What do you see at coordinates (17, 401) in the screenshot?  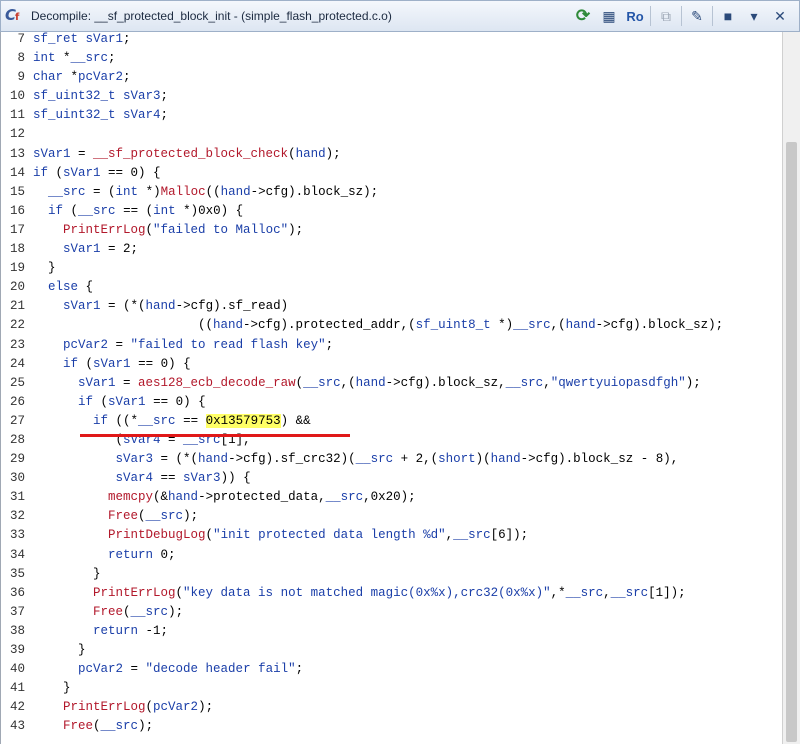 I see `line-number: 26` at bounding box center [17, 401].